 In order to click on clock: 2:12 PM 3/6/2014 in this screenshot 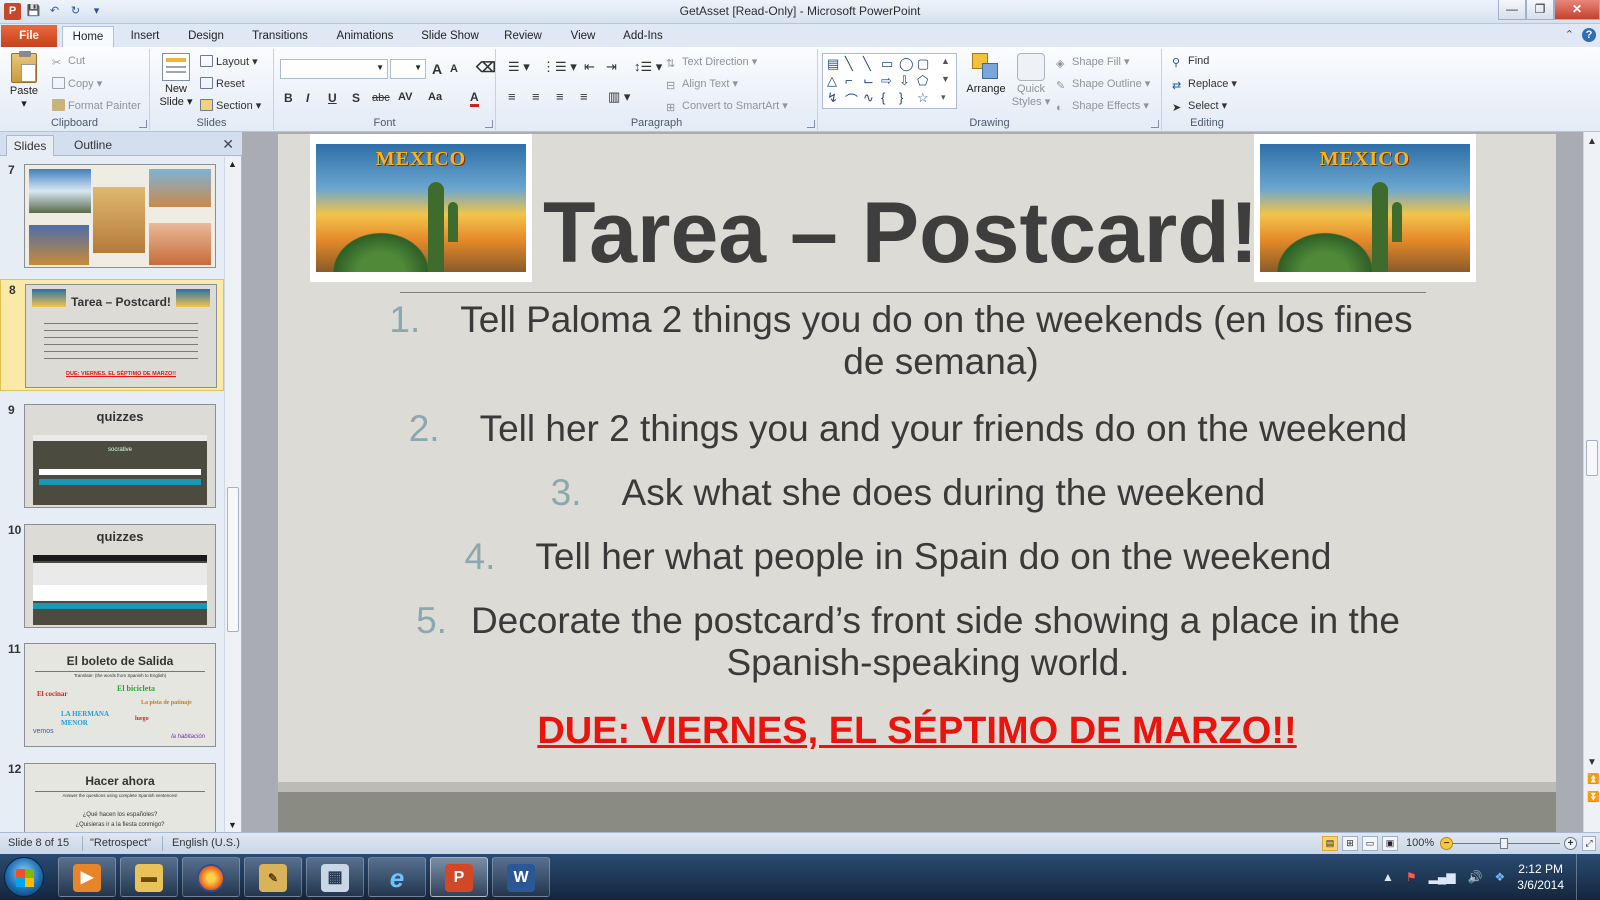, I will do `click(1540, 877)`.